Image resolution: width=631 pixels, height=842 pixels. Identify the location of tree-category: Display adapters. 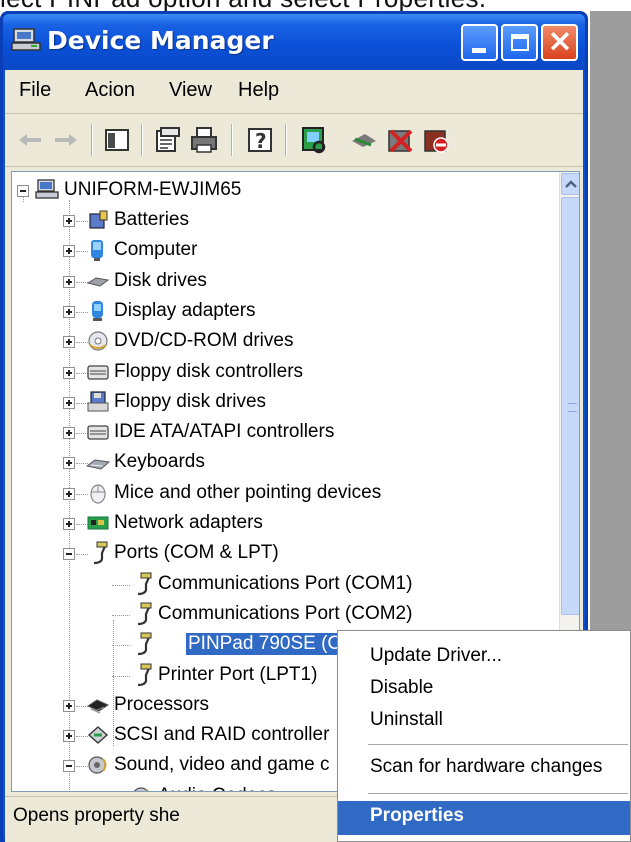
(282, 312).